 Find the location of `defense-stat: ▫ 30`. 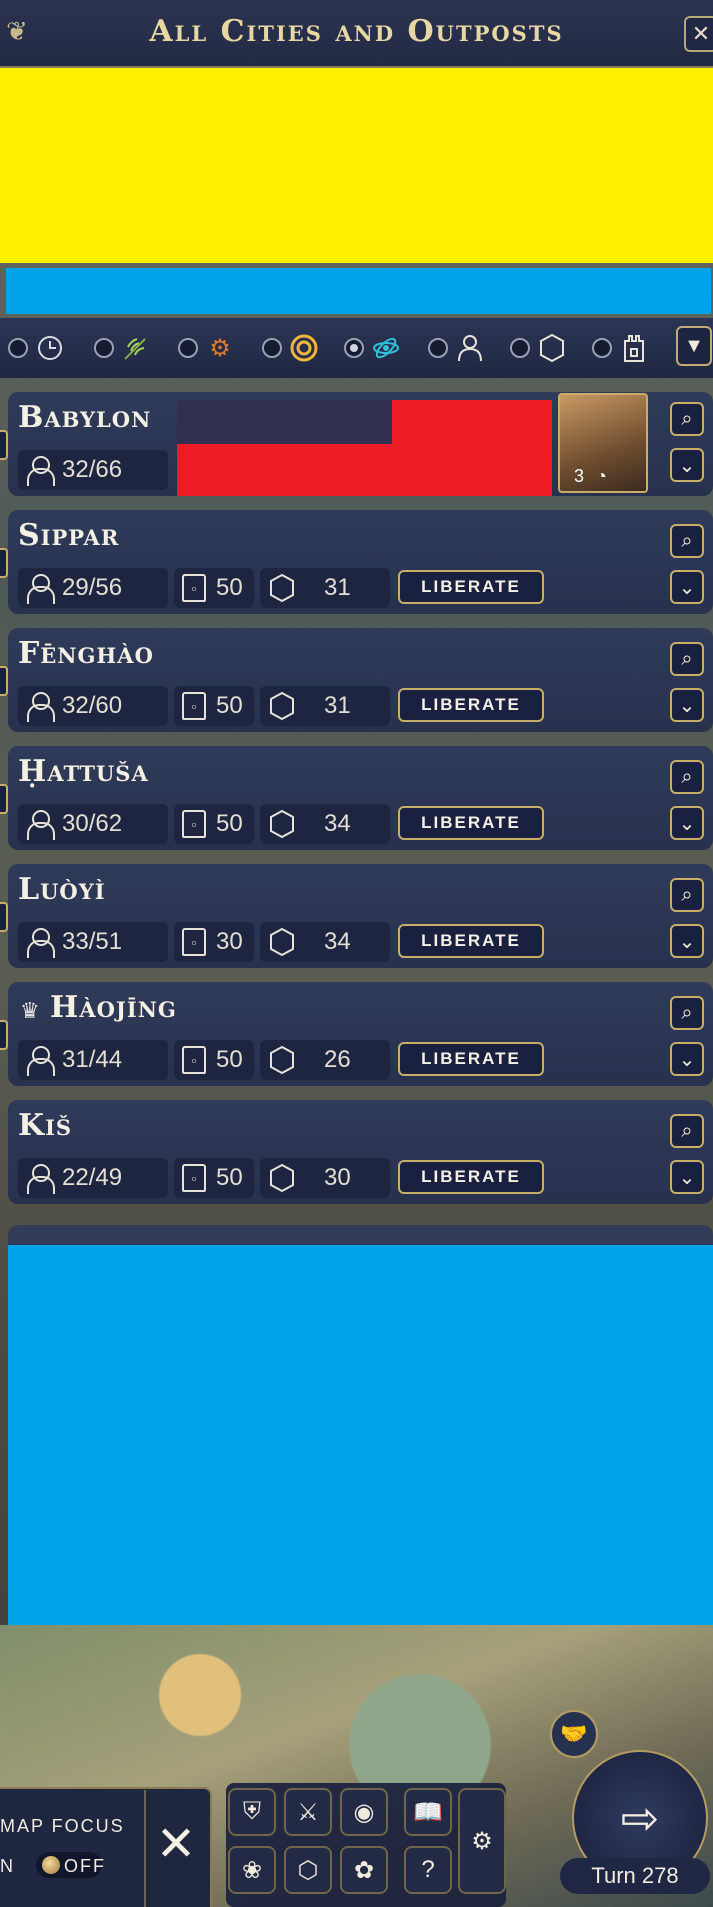

defense-stat: ▫ 30 is located at coordinates (214, 942).